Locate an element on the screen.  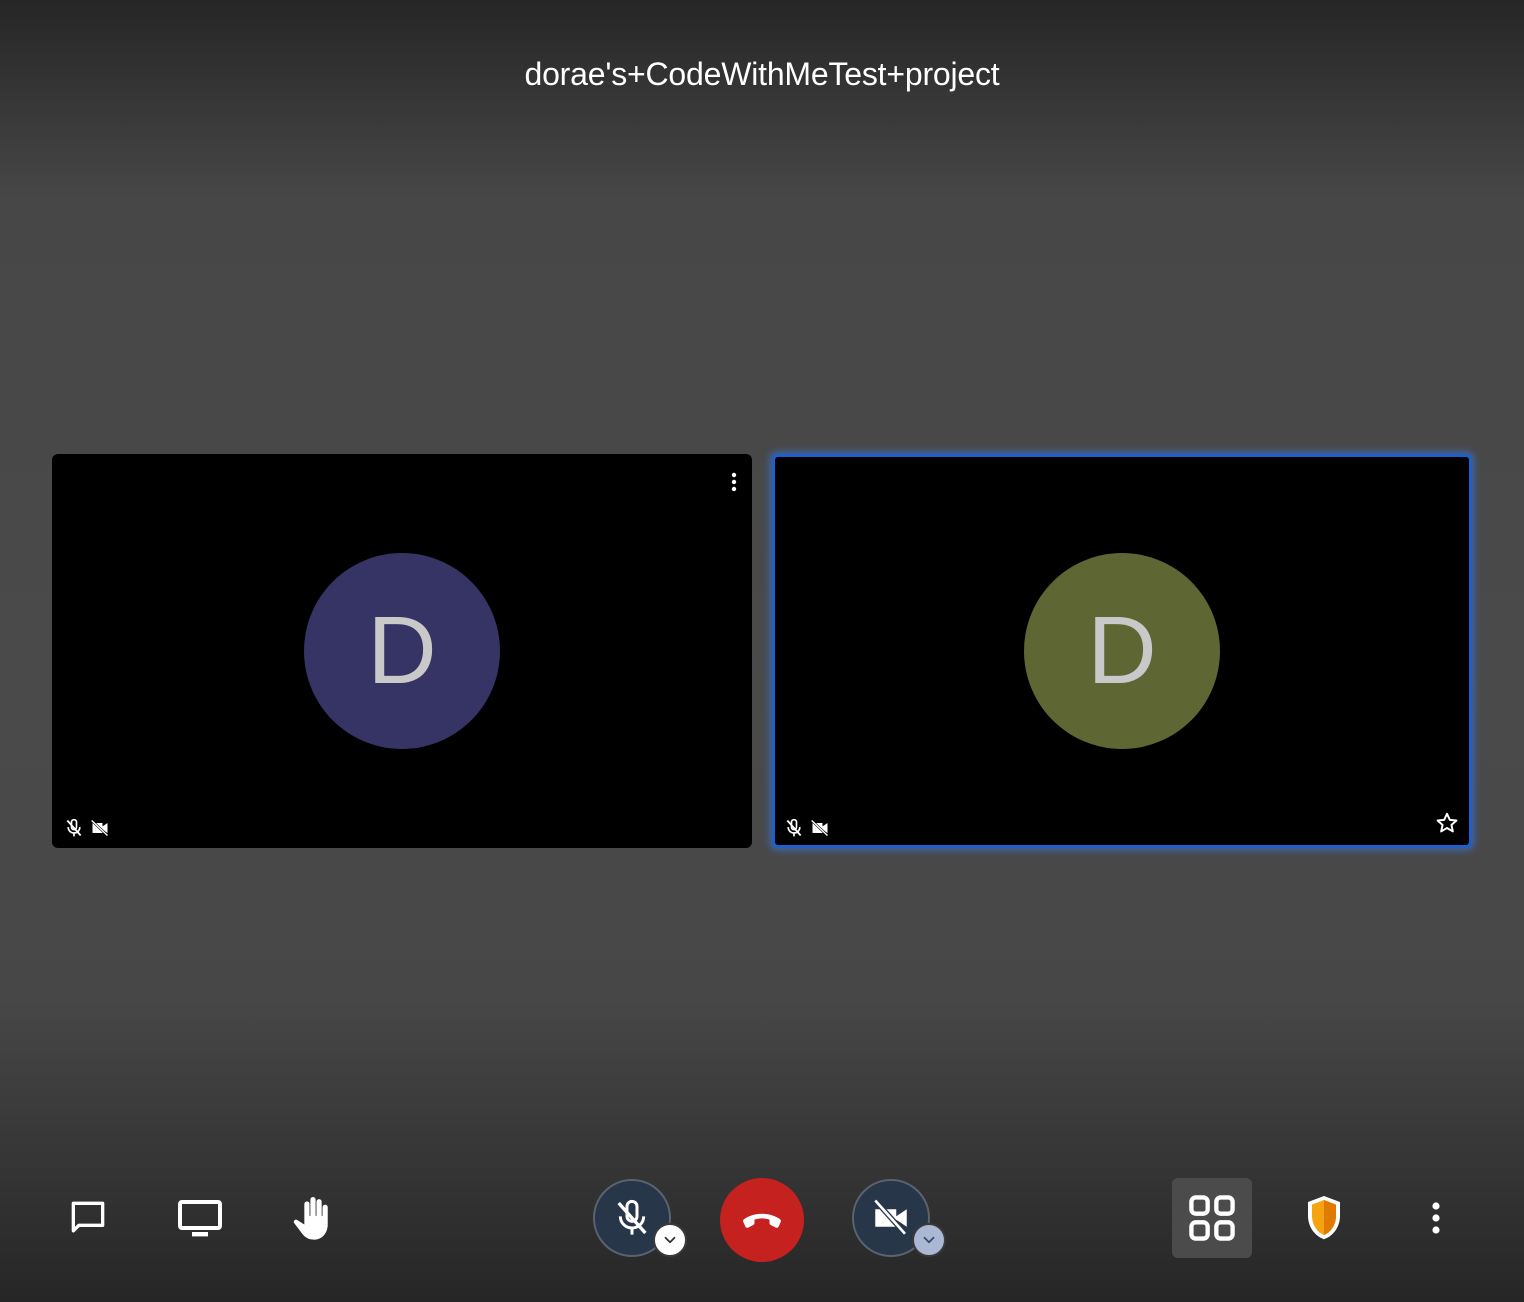
hangup-icon is located at coordinates (762, 1220).